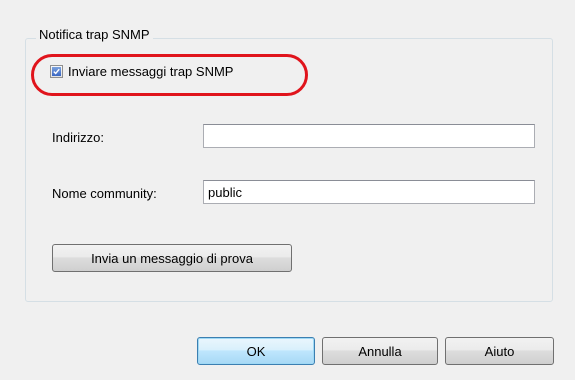 This screenshot has height=380, width=575. Describe the element at coordinates (78, 137) in the screenshot. I see `address-label: Indirizzo:` at that location.